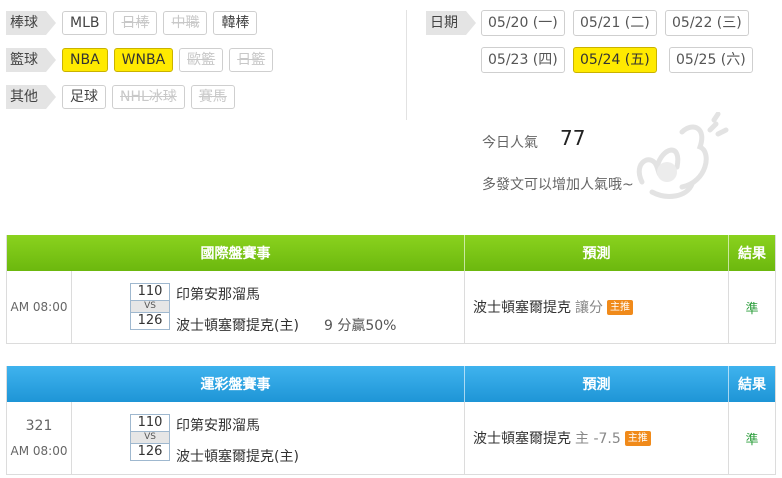  I want to click on time-cell: AM 08:00, so click(39, 307).